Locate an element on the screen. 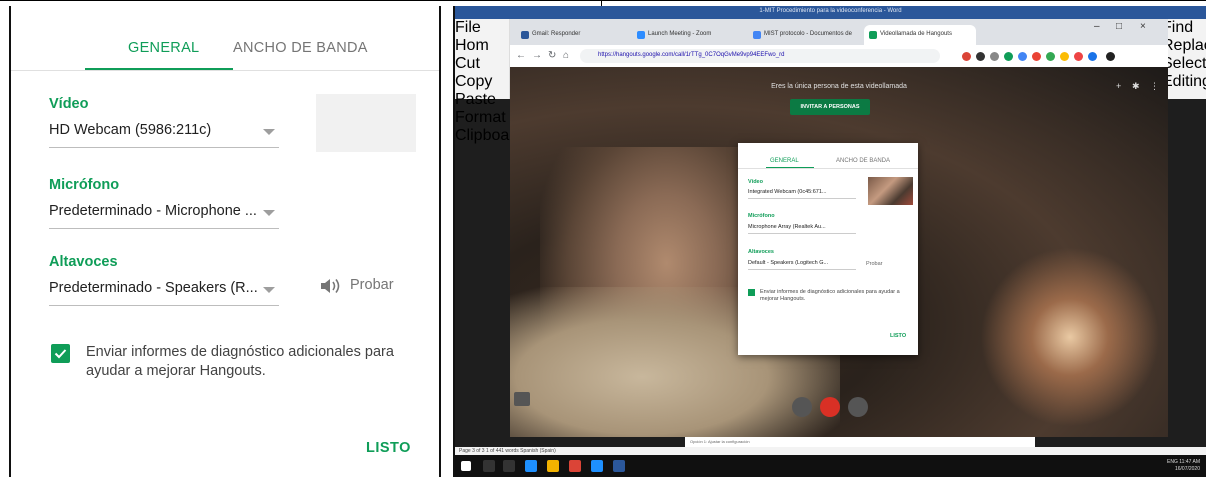 Image resolution: width=1206 pixels, height=477 pixels. forward-icon: → is located at coordinates (537, 55).